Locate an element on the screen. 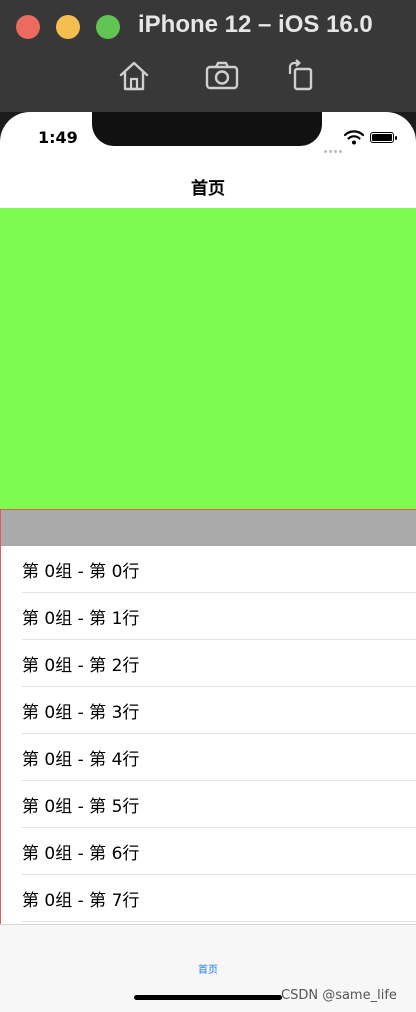  rotate-icon is located at coordinates (300, 75).